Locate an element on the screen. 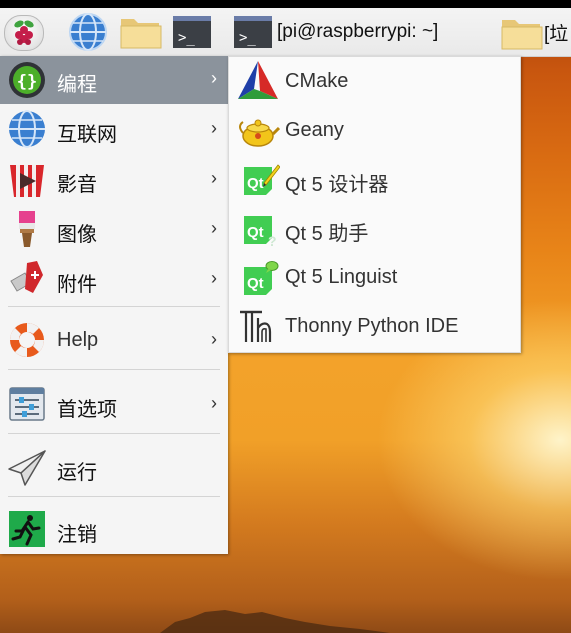 The height and width of the screenshot is (633, 571). taskbar: >_ >_ [pi@raspberrypi: ~] [垃 is located at coordinates (285, 32).